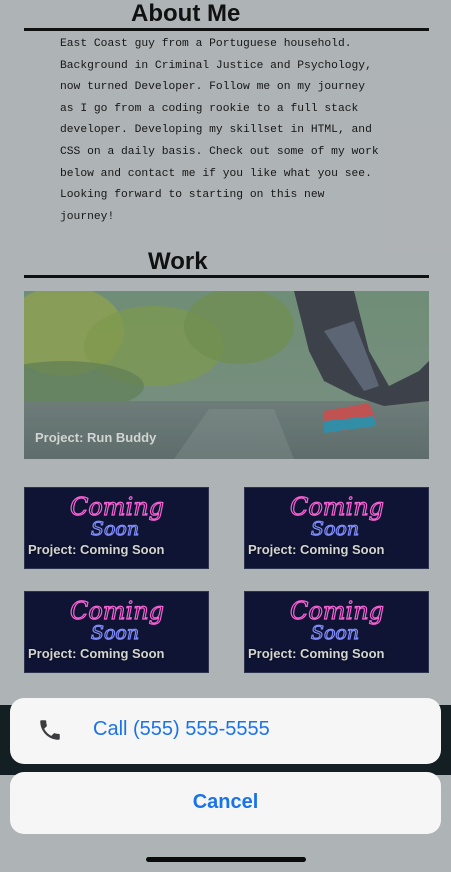 The width and height of the screenshot is (451, 872). I want to click on cancel-label: Cancel, so click(225, 802).